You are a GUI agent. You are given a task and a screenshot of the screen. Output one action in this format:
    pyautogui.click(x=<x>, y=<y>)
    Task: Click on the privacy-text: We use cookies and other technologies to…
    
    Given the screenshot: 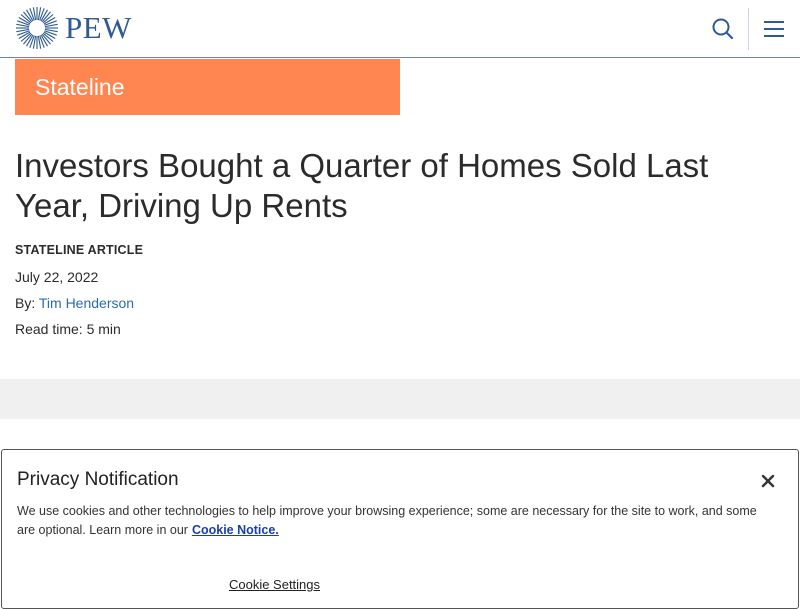 What is the action you would take?
    pyautogui.click(x=387, y=521)
    